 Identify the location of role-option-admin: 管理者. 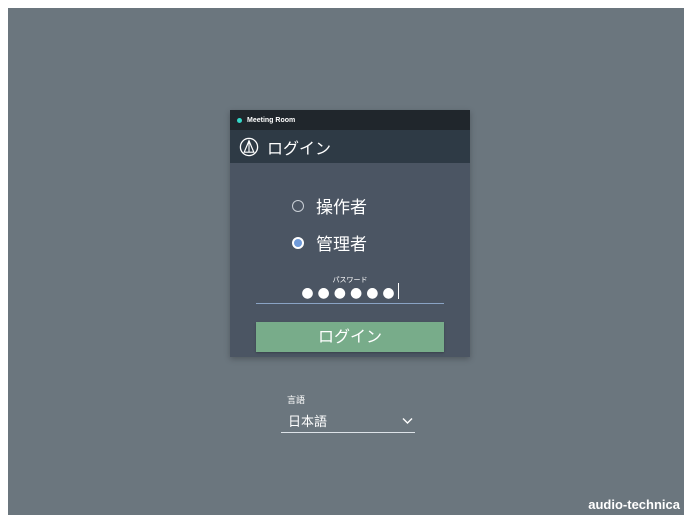
(329, 242).